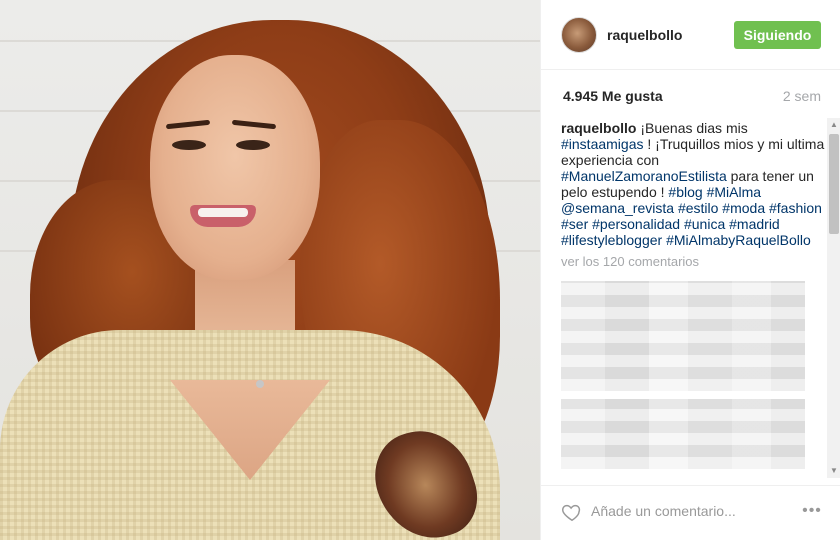 Image resolution: width=840 pixels, height=540 pixels. I want to click on hashtag-link: #moda, so click(743, 208).